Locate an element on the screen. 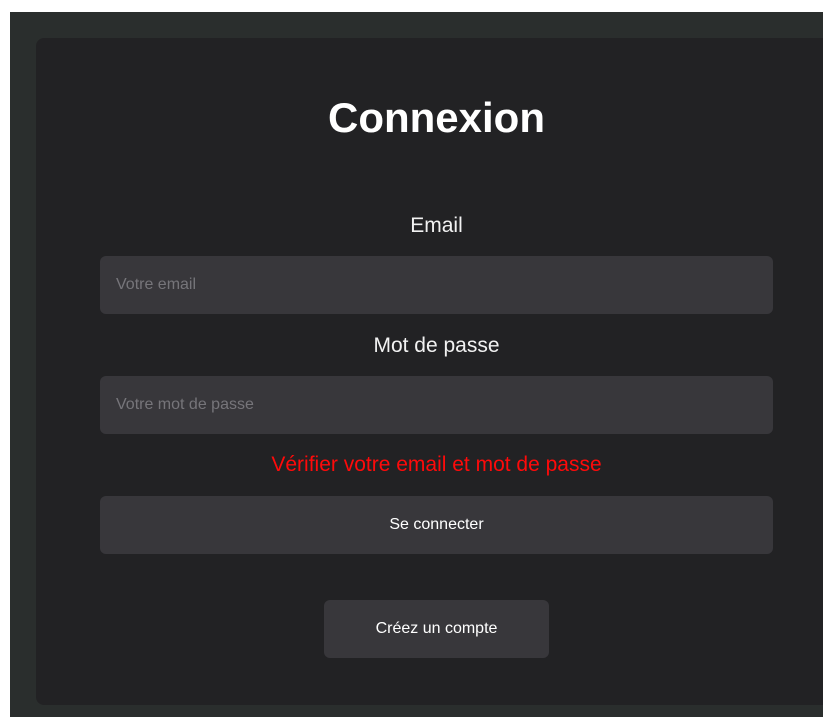 The width and height of the screenshot is (823, 717). login-button: Se connecter is located at coordinates (436, 525).